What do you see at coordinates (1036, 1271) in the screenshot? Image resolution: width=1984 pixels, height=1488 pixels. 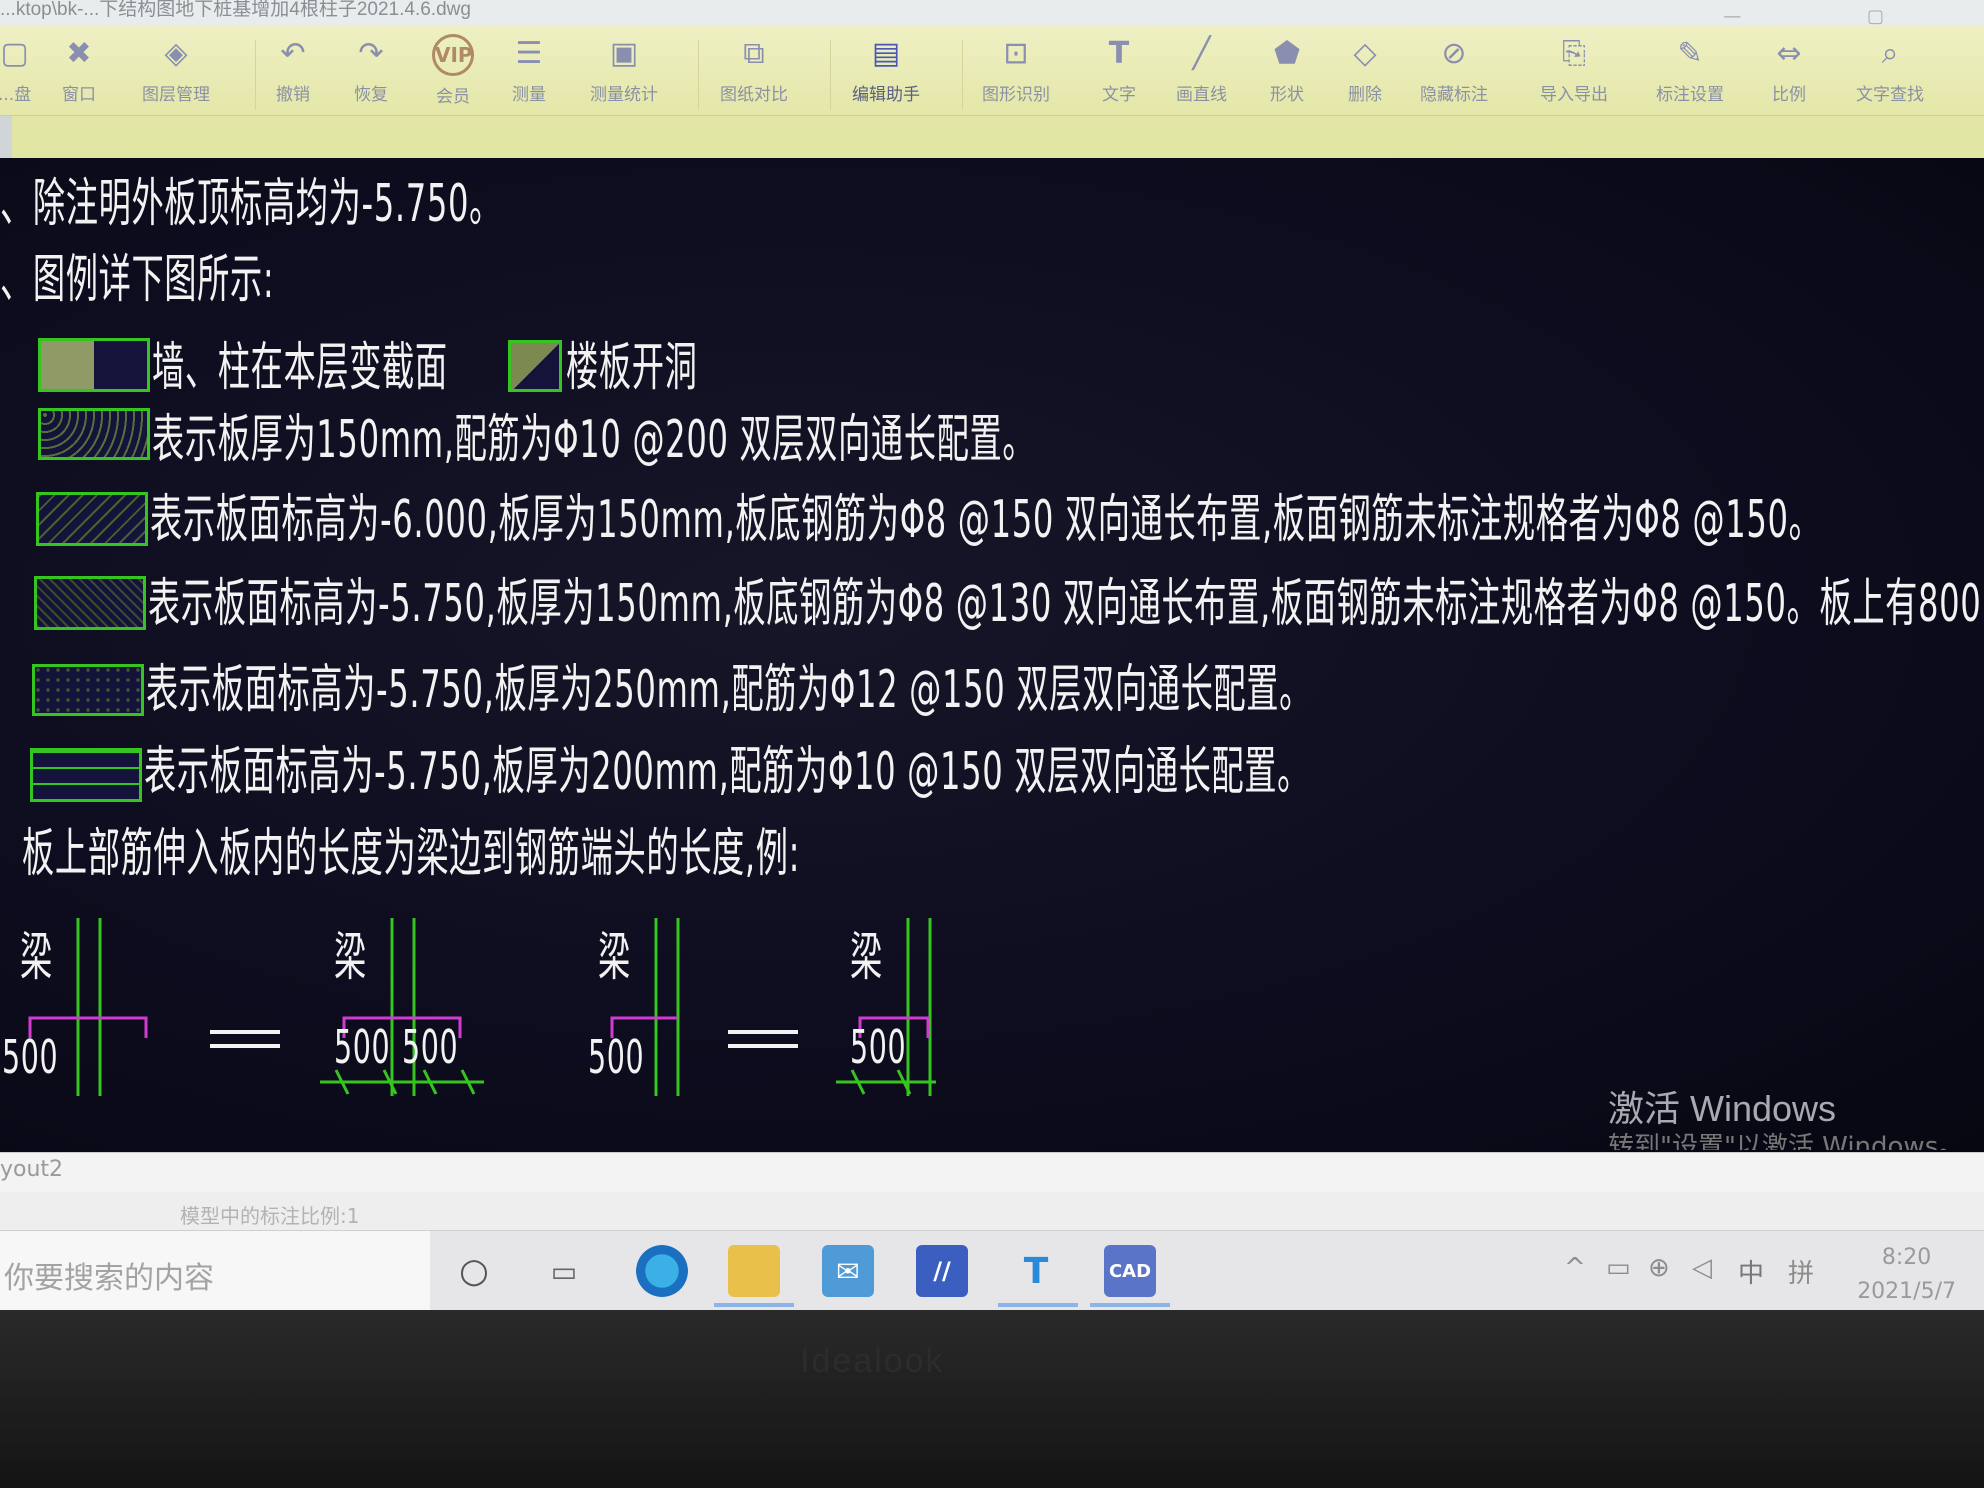 I see `text-app-icon: T` at bounding box center [1036, 1271].